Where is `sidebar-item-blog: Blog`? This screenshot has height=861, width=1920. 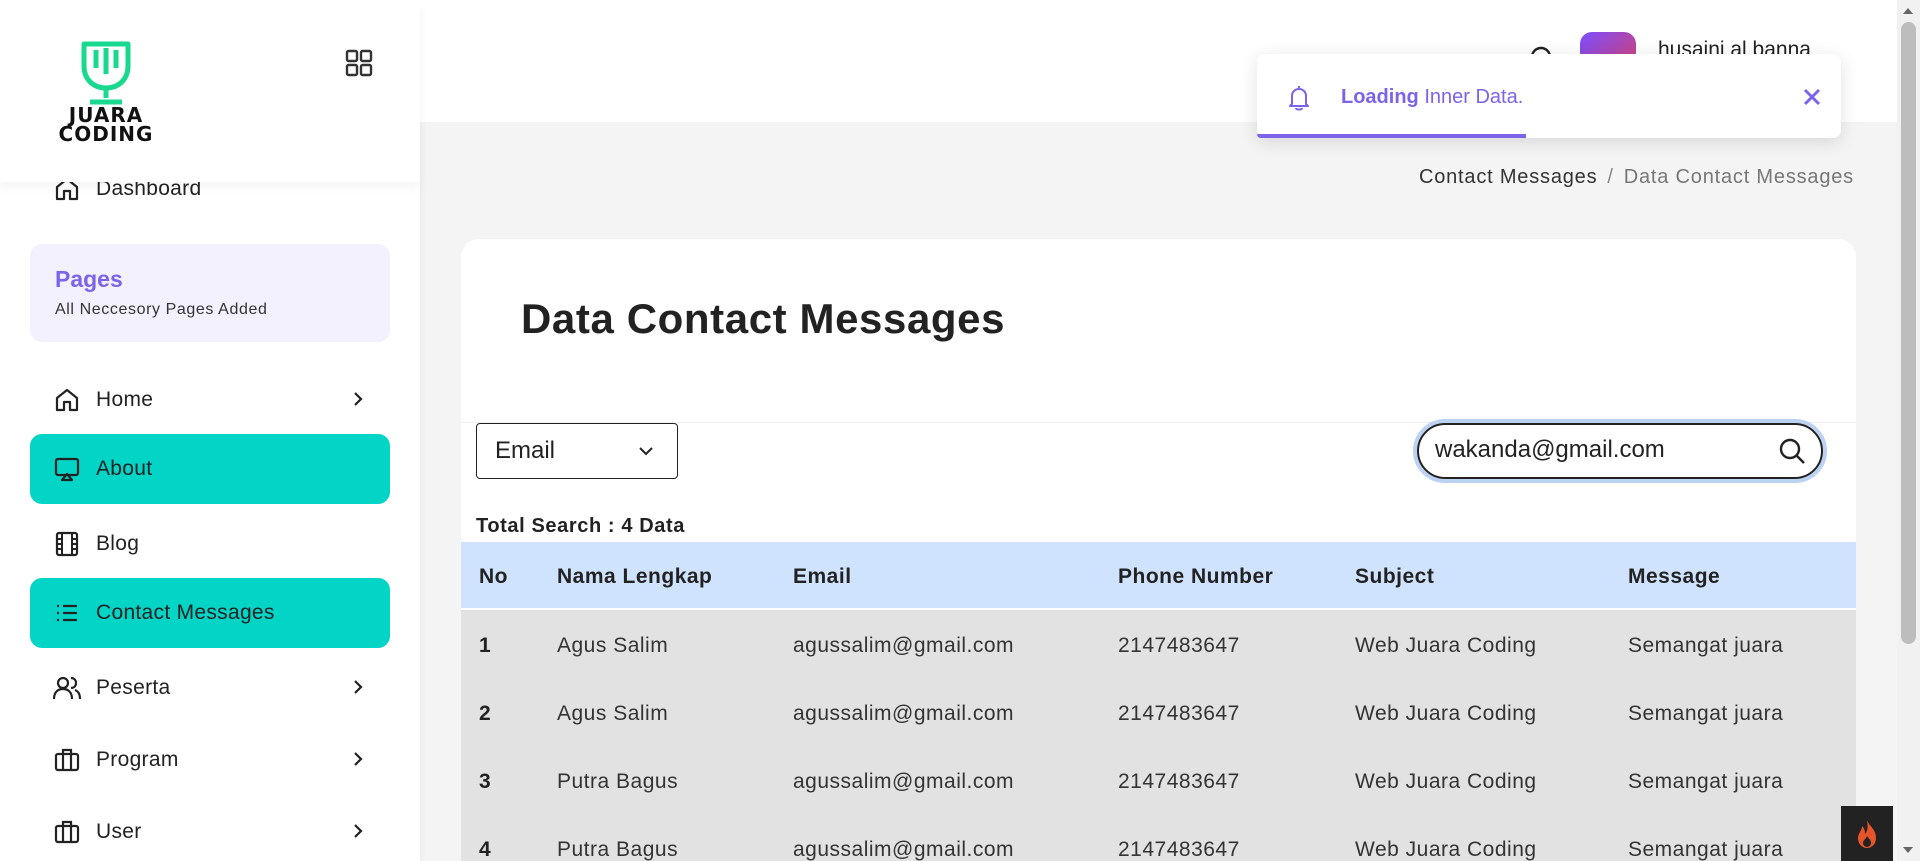
sidebar-item-blog: Blog is located at coordinates (210, 544).